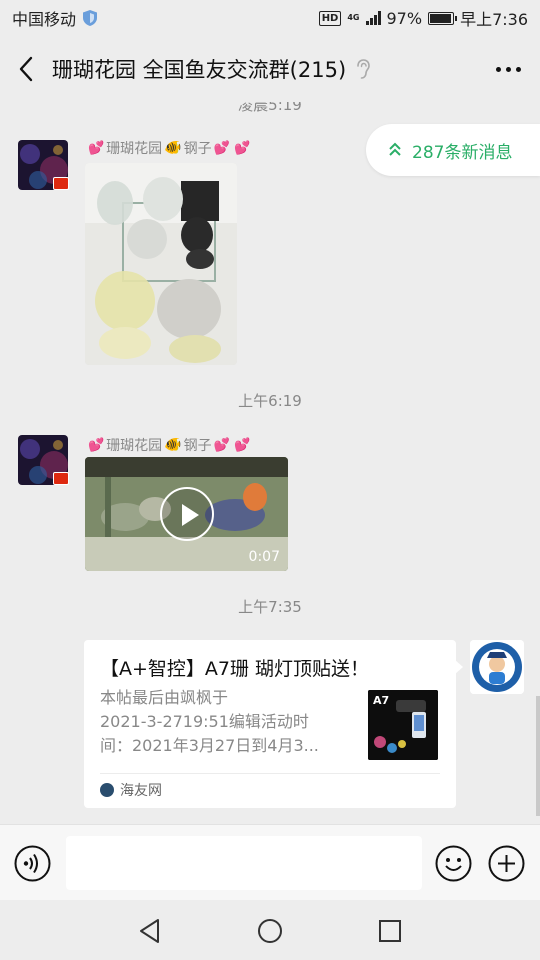 The height and width of the screenshot is (960, 540). What do you see at coordinates (381, 700) in the screenshot?
I see `thumb-label: A7` at bounding box center [381, 700].